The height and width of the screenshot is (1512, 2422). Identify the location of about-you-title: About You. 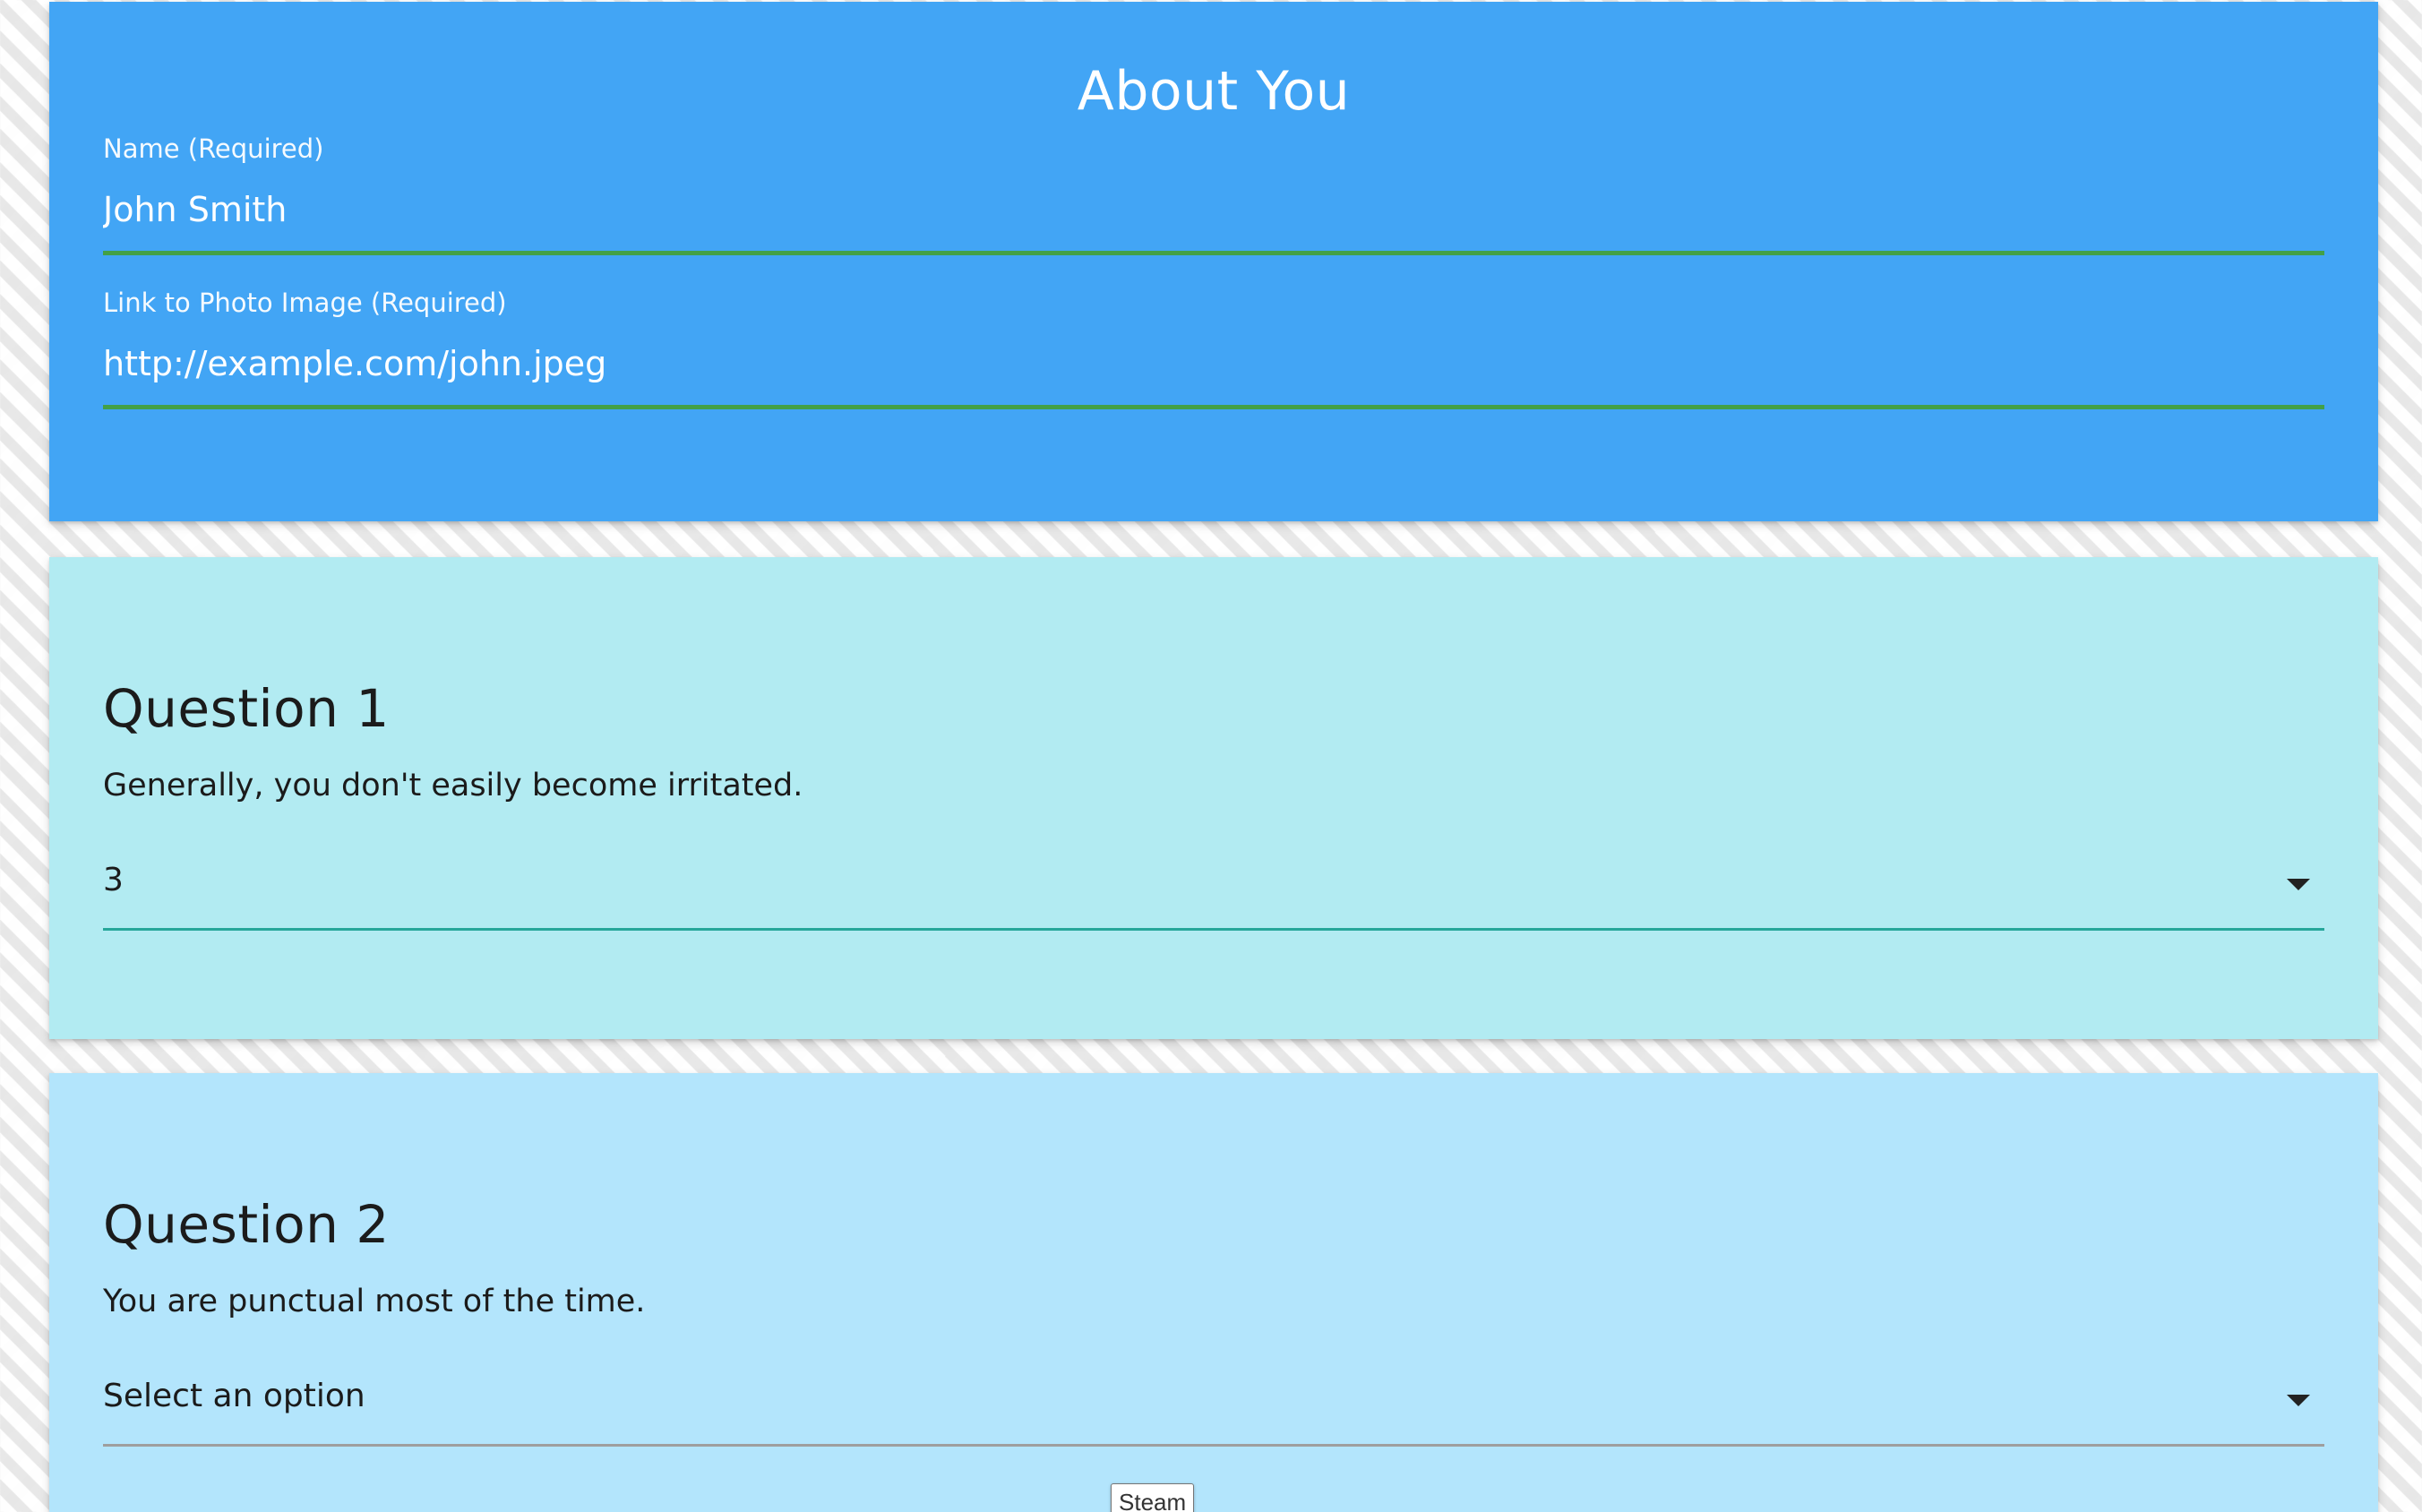
(1214, 92).